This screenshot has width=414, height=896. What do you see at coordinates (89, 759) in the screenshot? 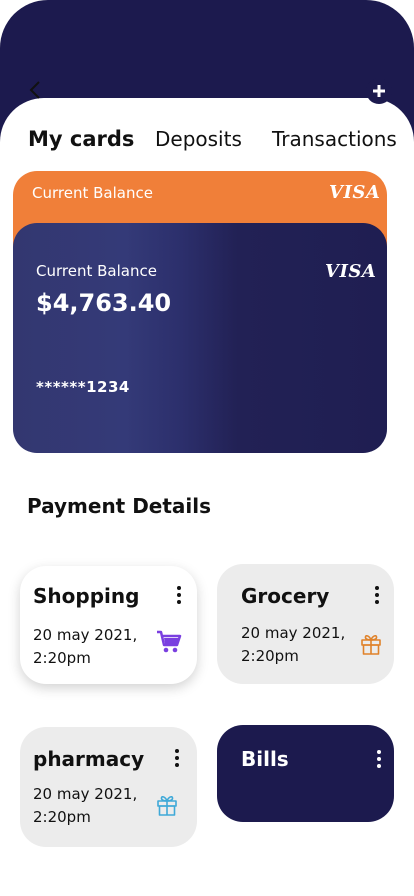
I see `tile-title: pharmacy` at bounding box center [89, 759].